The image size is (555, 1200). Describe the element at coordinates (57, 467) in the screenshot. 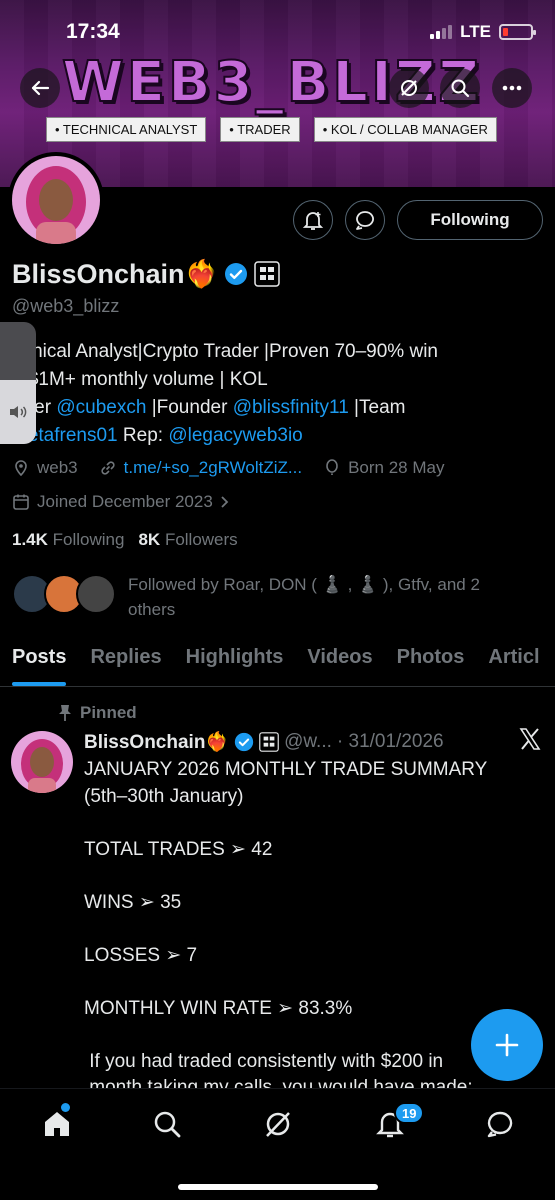

I see `location-text: web3` at that location.